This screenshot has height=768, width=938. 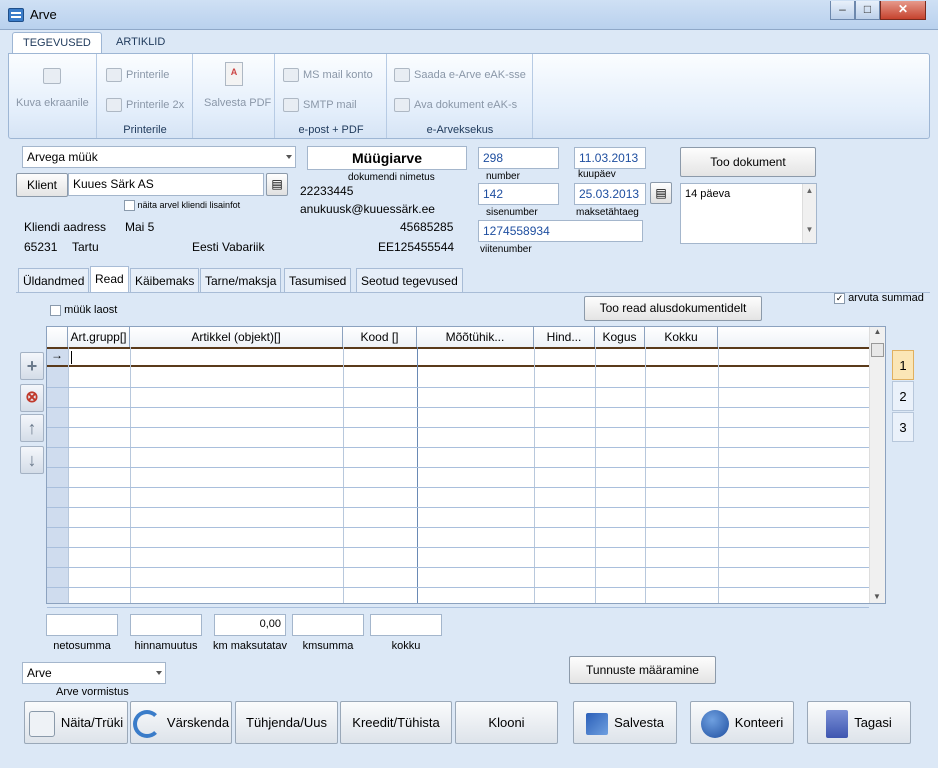 I want to click on calendar-button: ▤, so click(x=661, y=193).